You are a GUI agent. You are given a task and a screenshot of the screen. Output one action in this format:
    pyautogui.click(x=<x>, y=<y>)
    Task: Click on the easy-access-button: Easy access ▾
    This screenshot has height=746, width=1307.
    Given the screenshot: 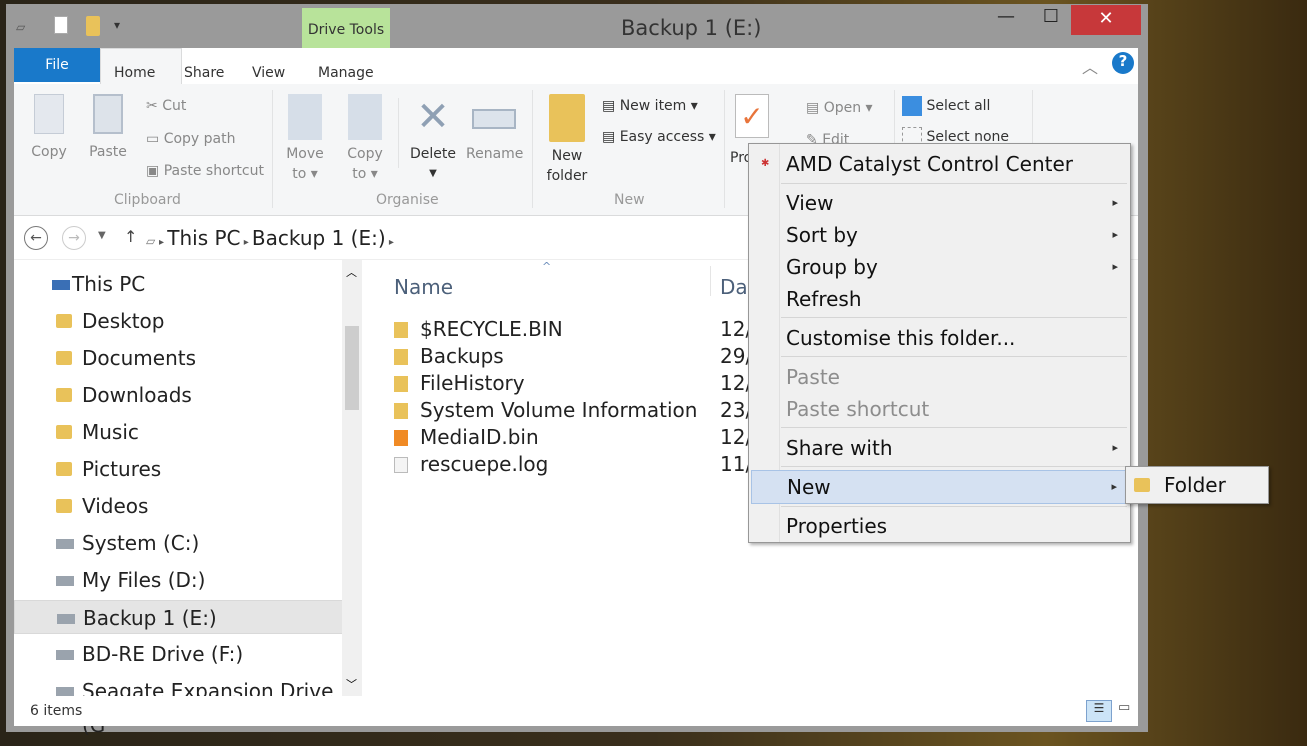 What is the action you would take?
    pyautogui.click(x=668, y=137)
    